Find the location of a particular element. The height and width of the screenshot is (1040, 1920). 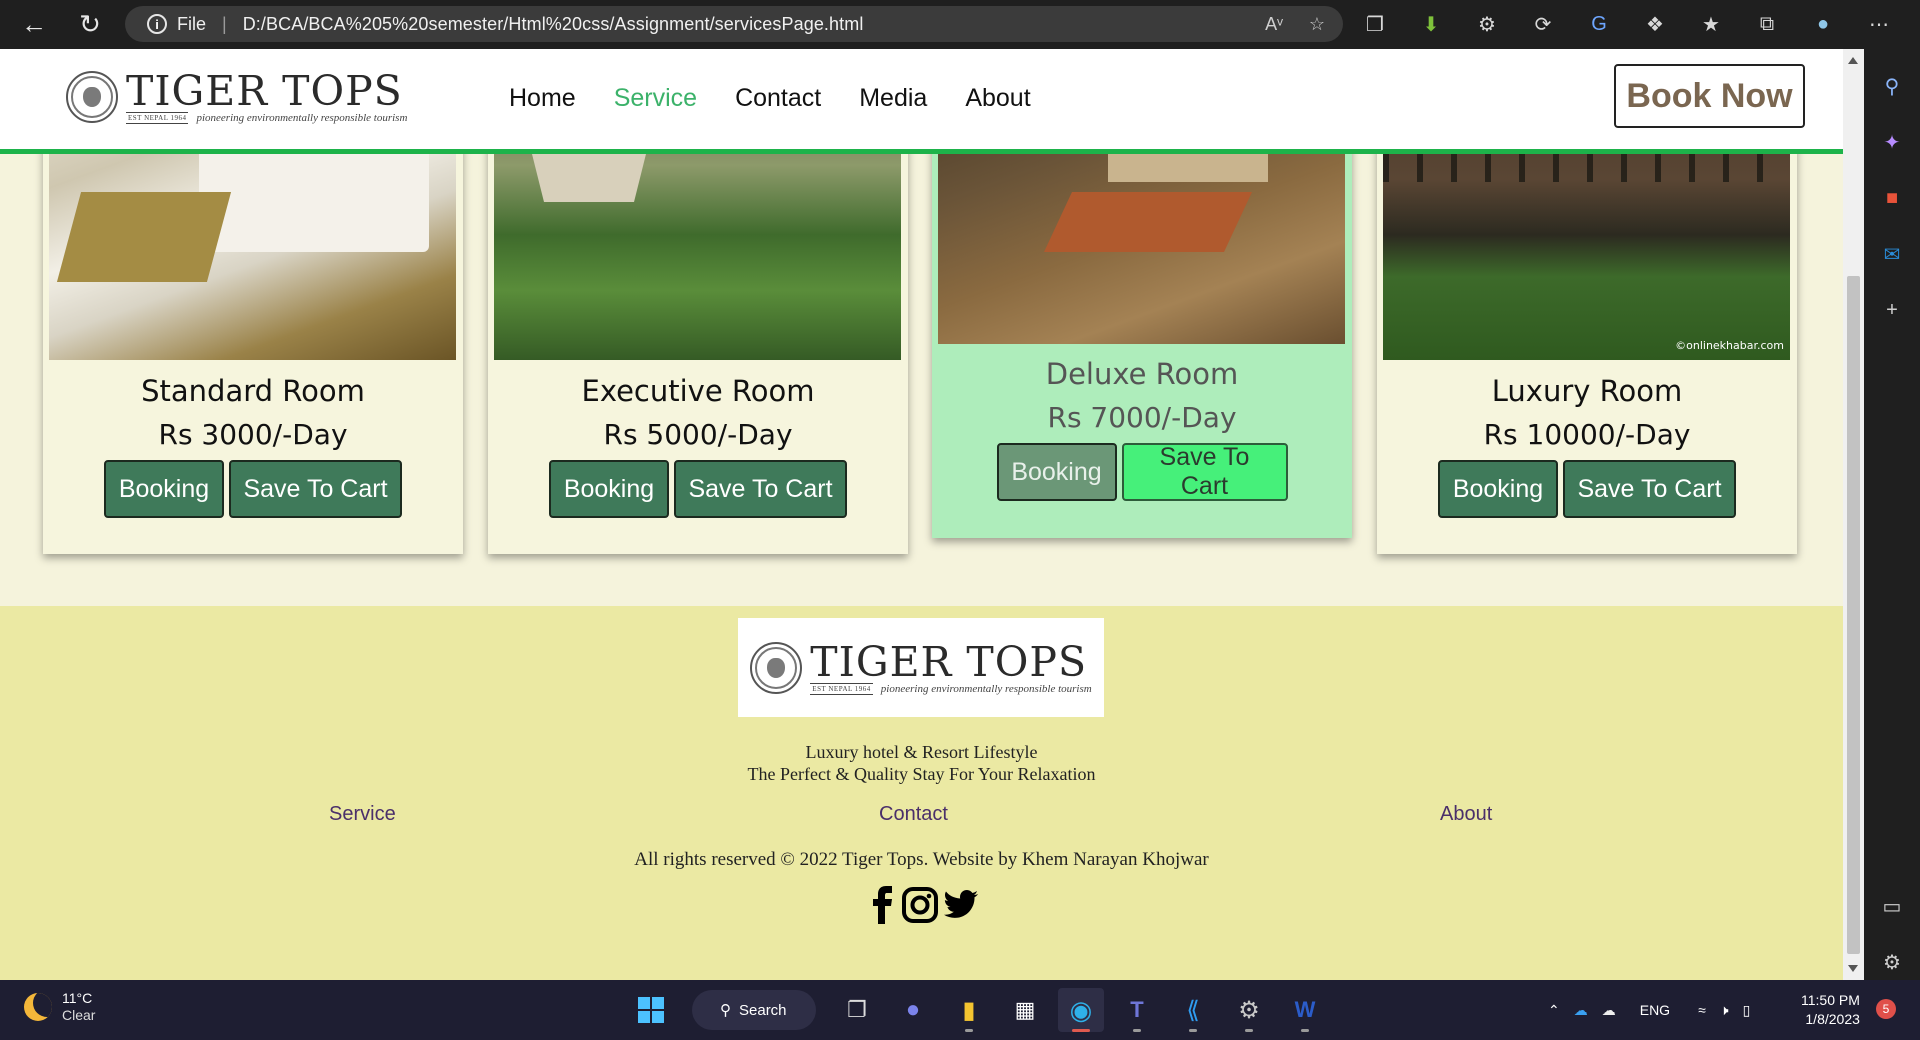

room-price: Rs 5000/-Day is located at coordinates (698, 434).